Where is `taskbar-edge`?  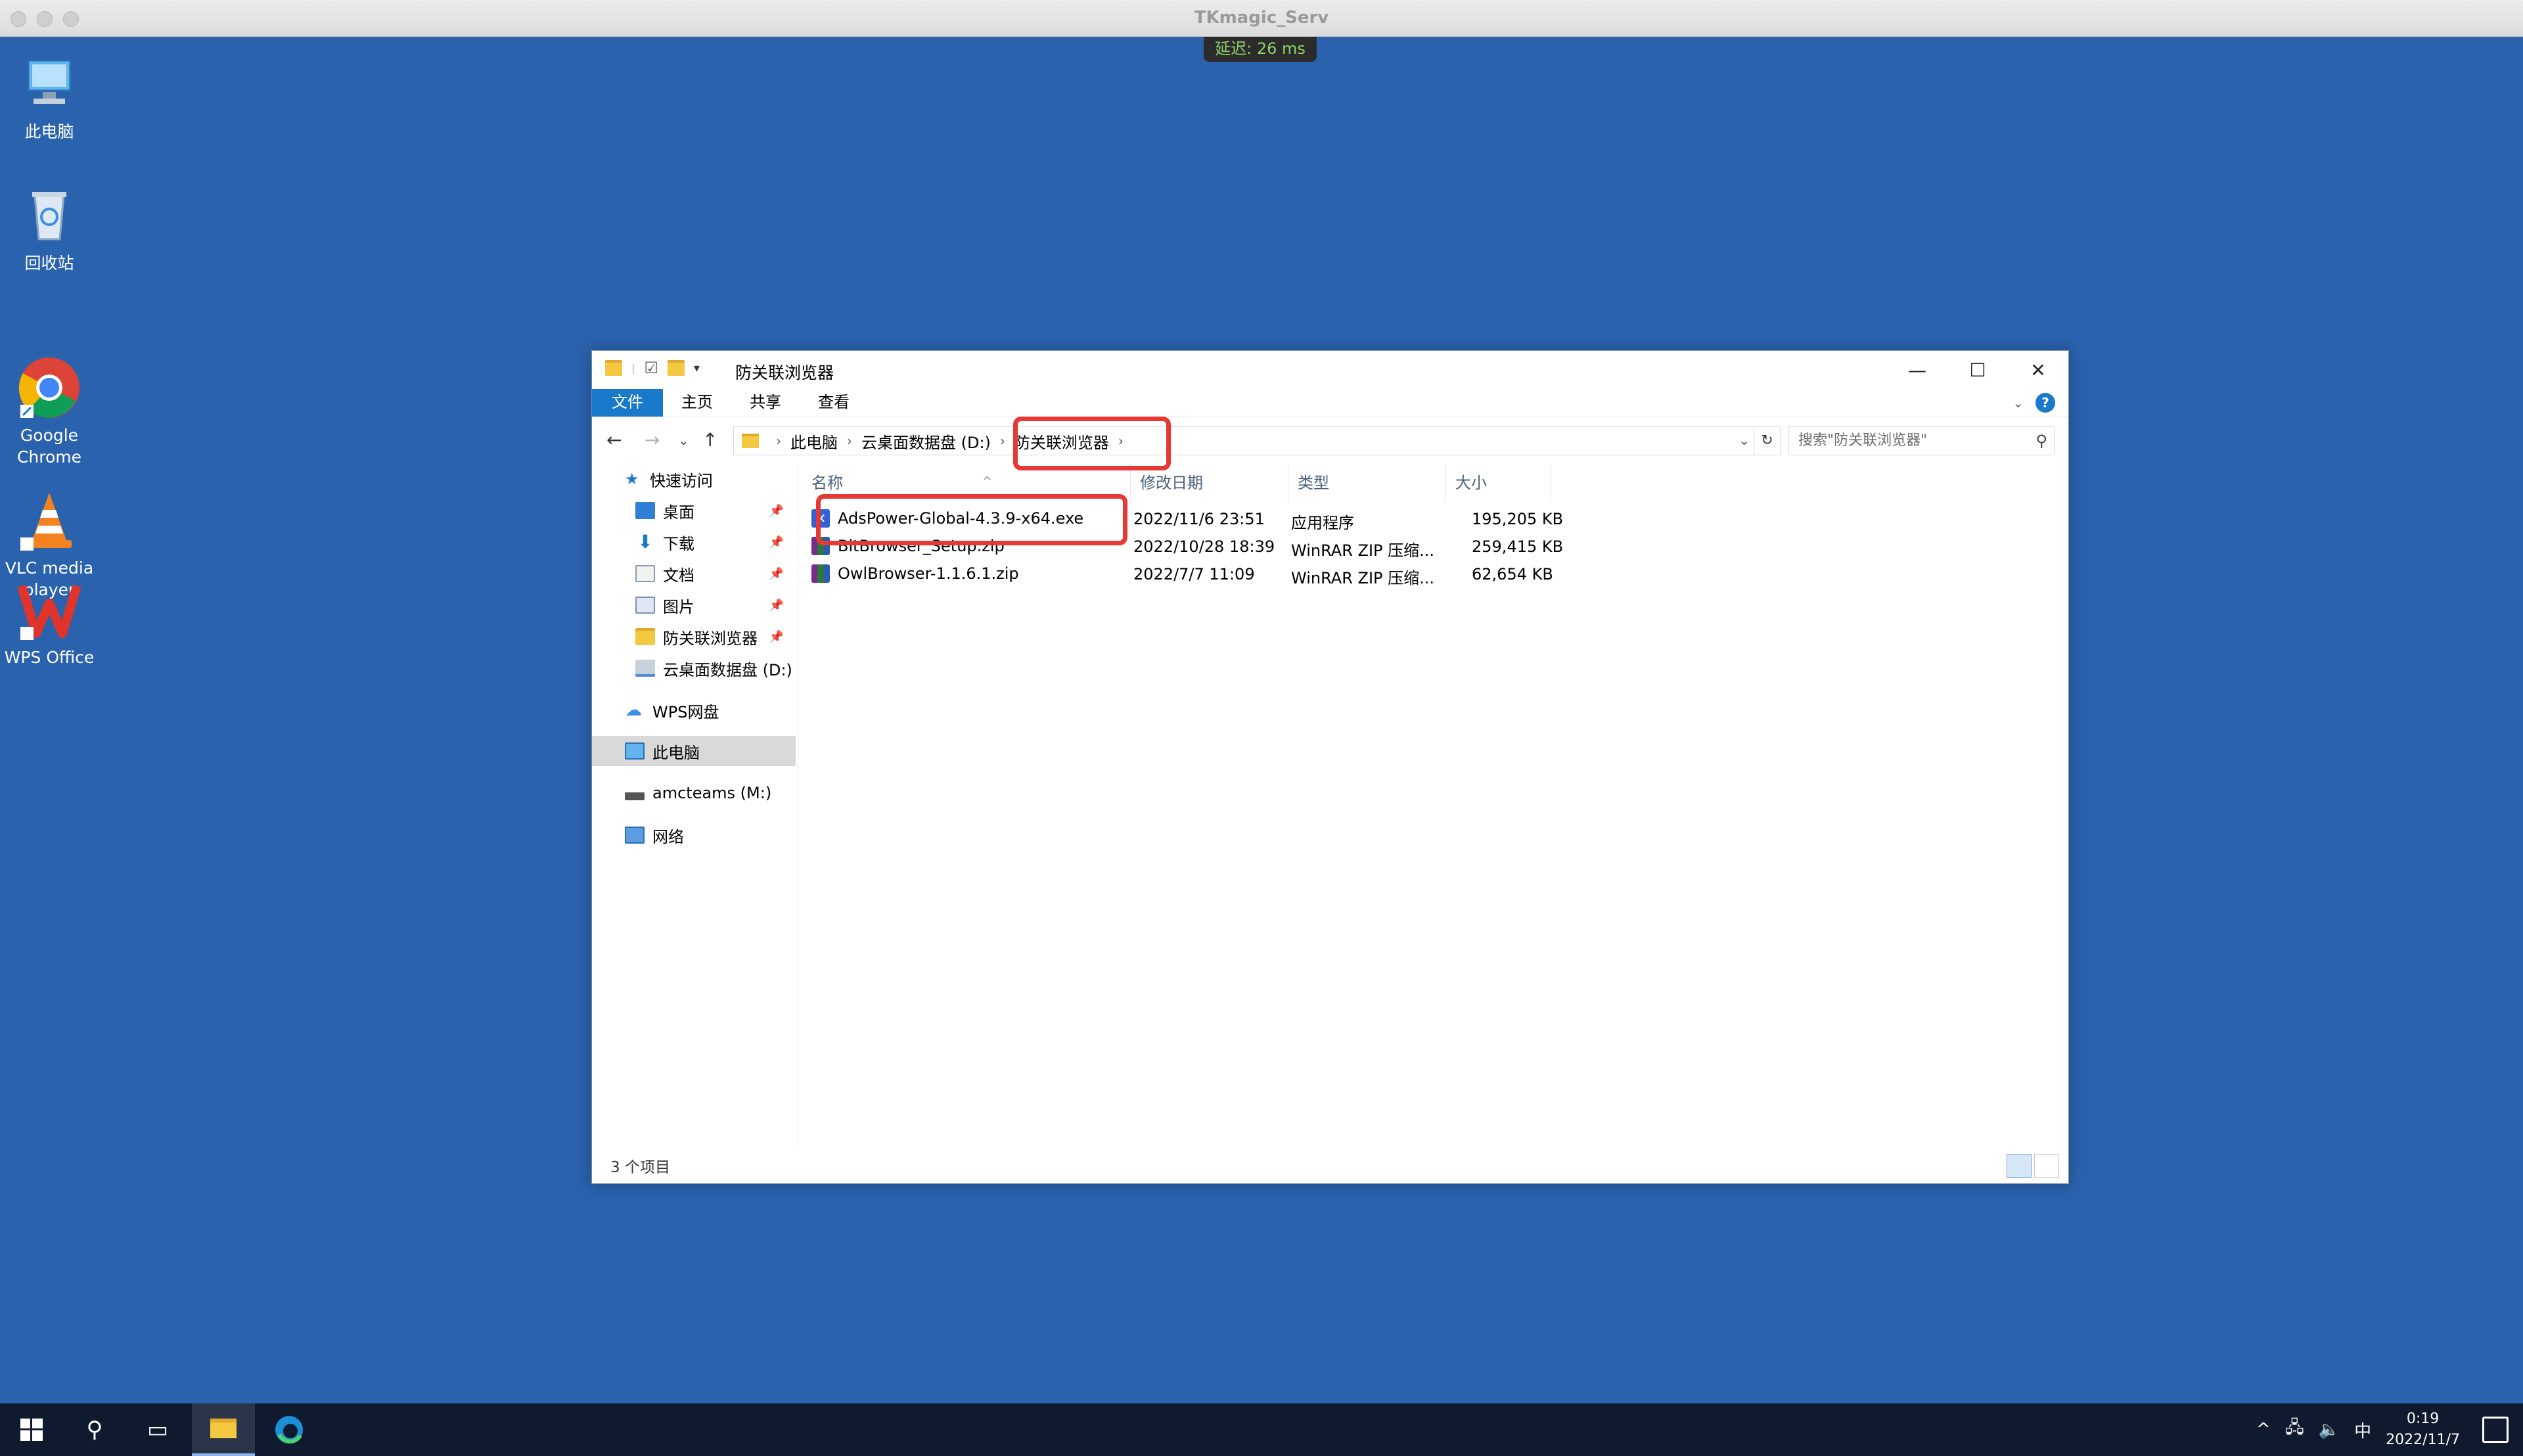
taskbar-edge is located at coordinates (289, 1429).